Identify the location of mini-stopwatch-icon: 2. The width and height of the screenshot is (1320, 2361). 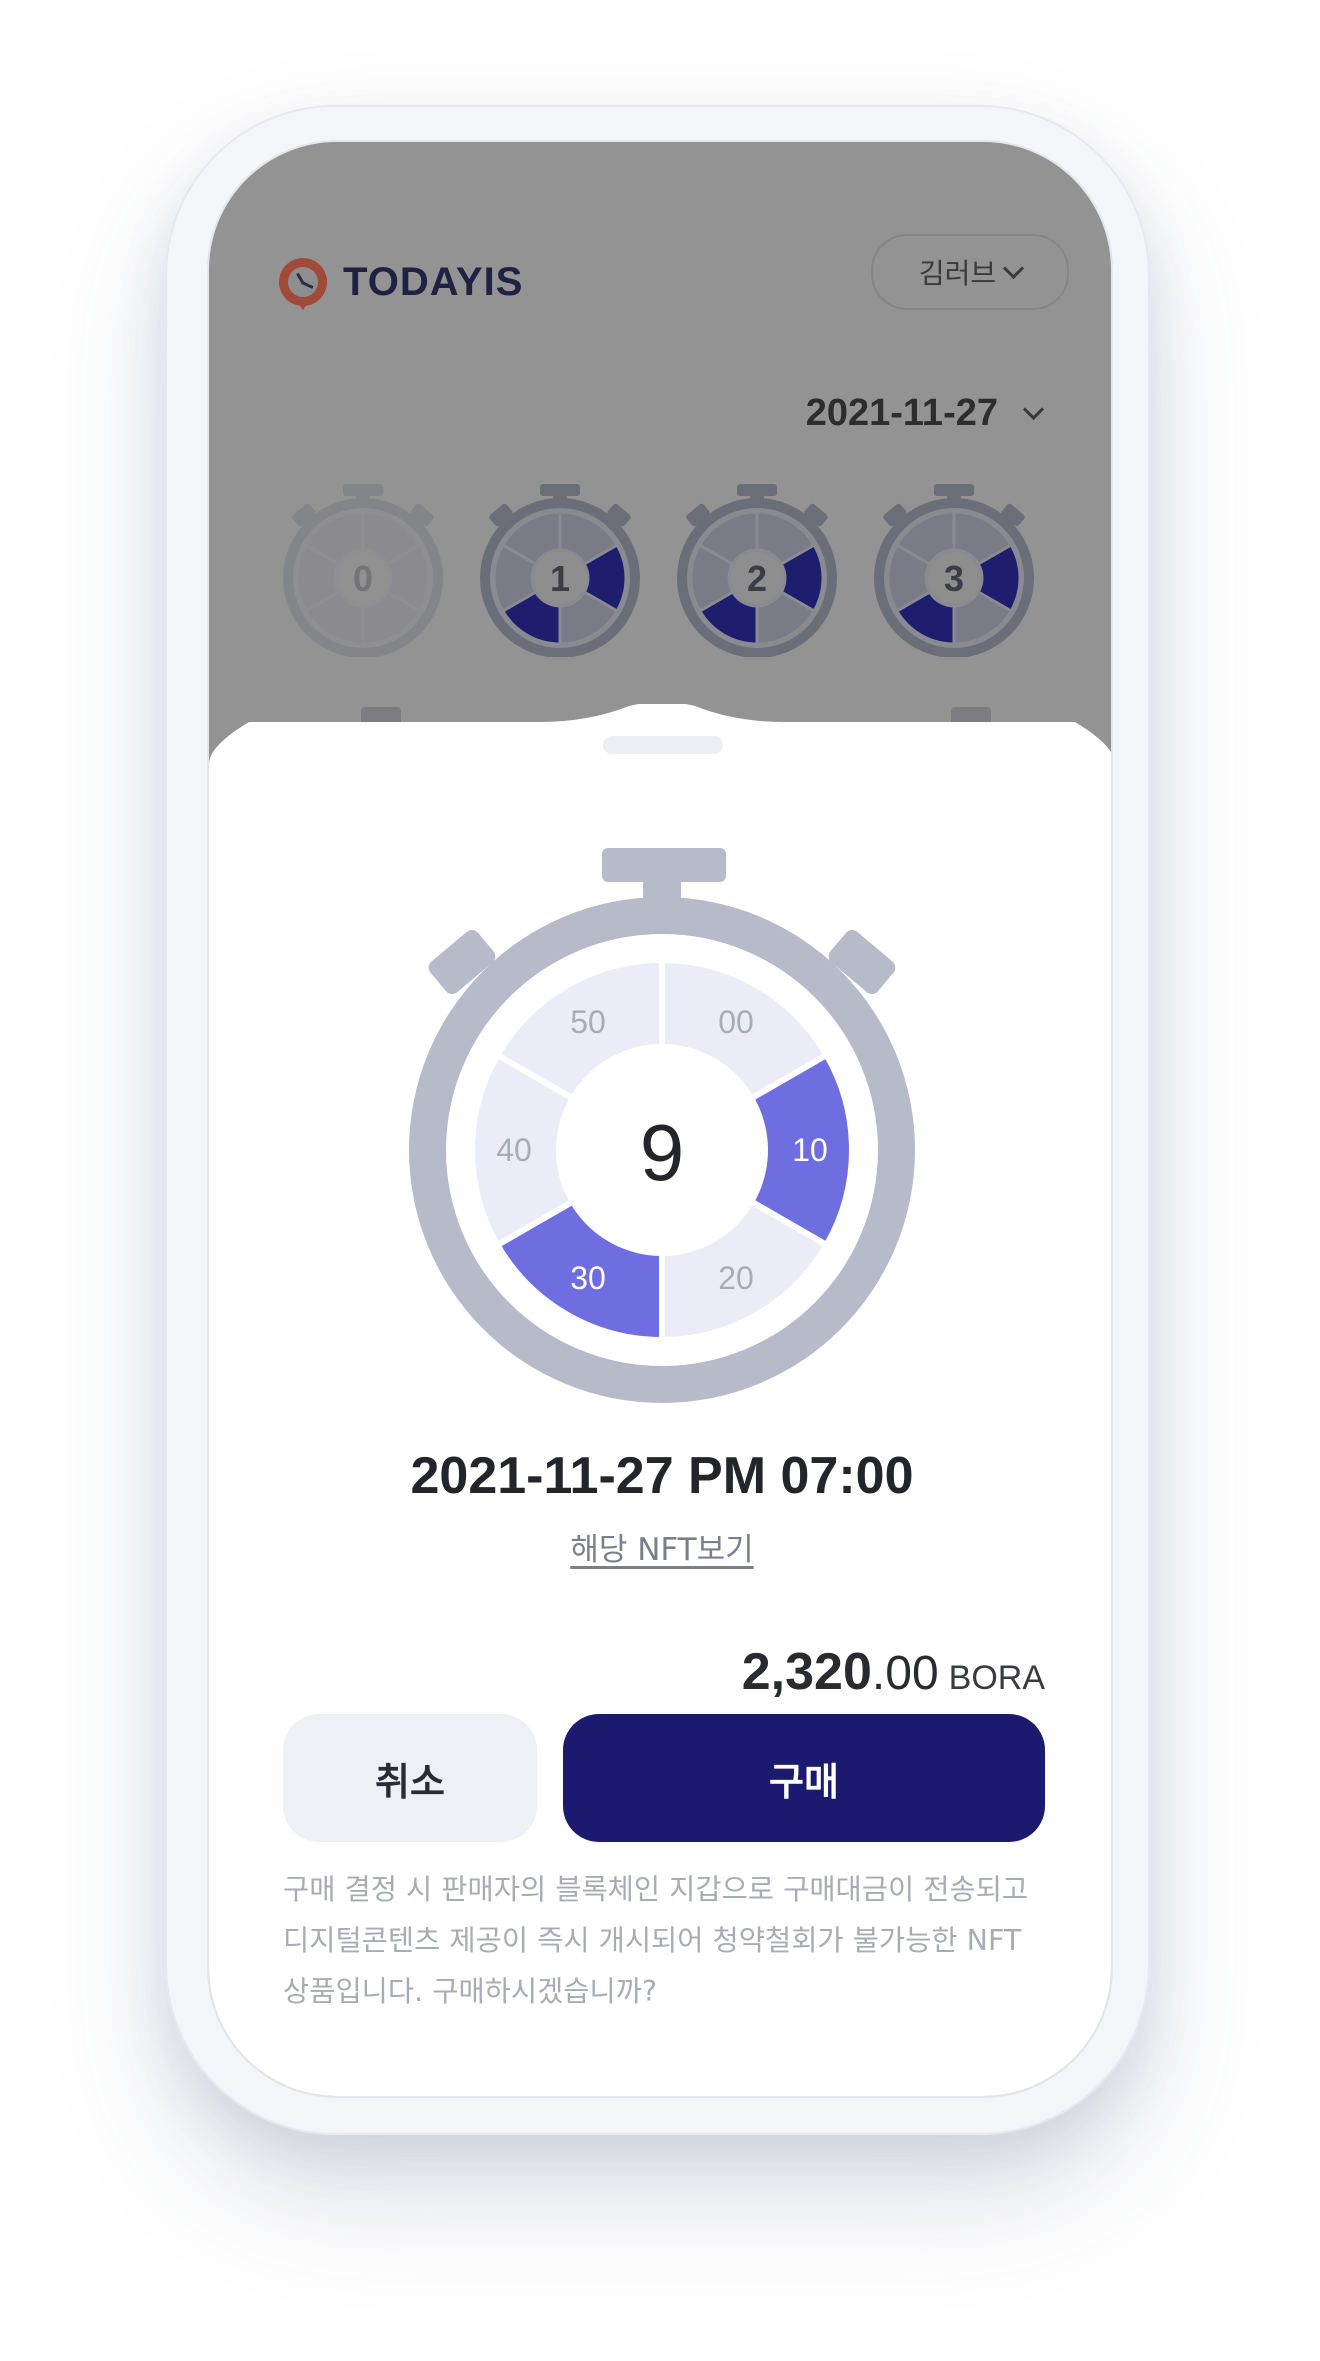
(757, 571).